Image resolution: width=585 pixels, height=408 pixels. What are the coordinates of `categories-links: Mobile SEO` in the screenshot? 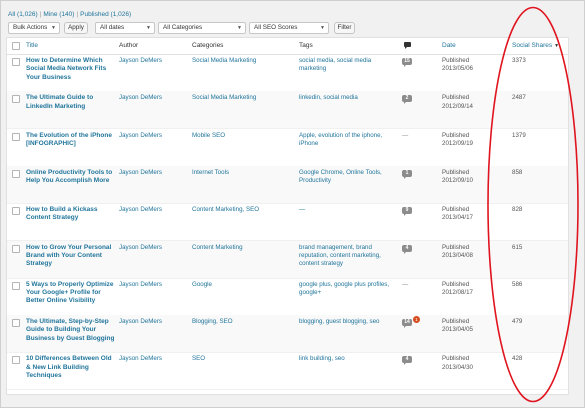 It's located at (242, 136).